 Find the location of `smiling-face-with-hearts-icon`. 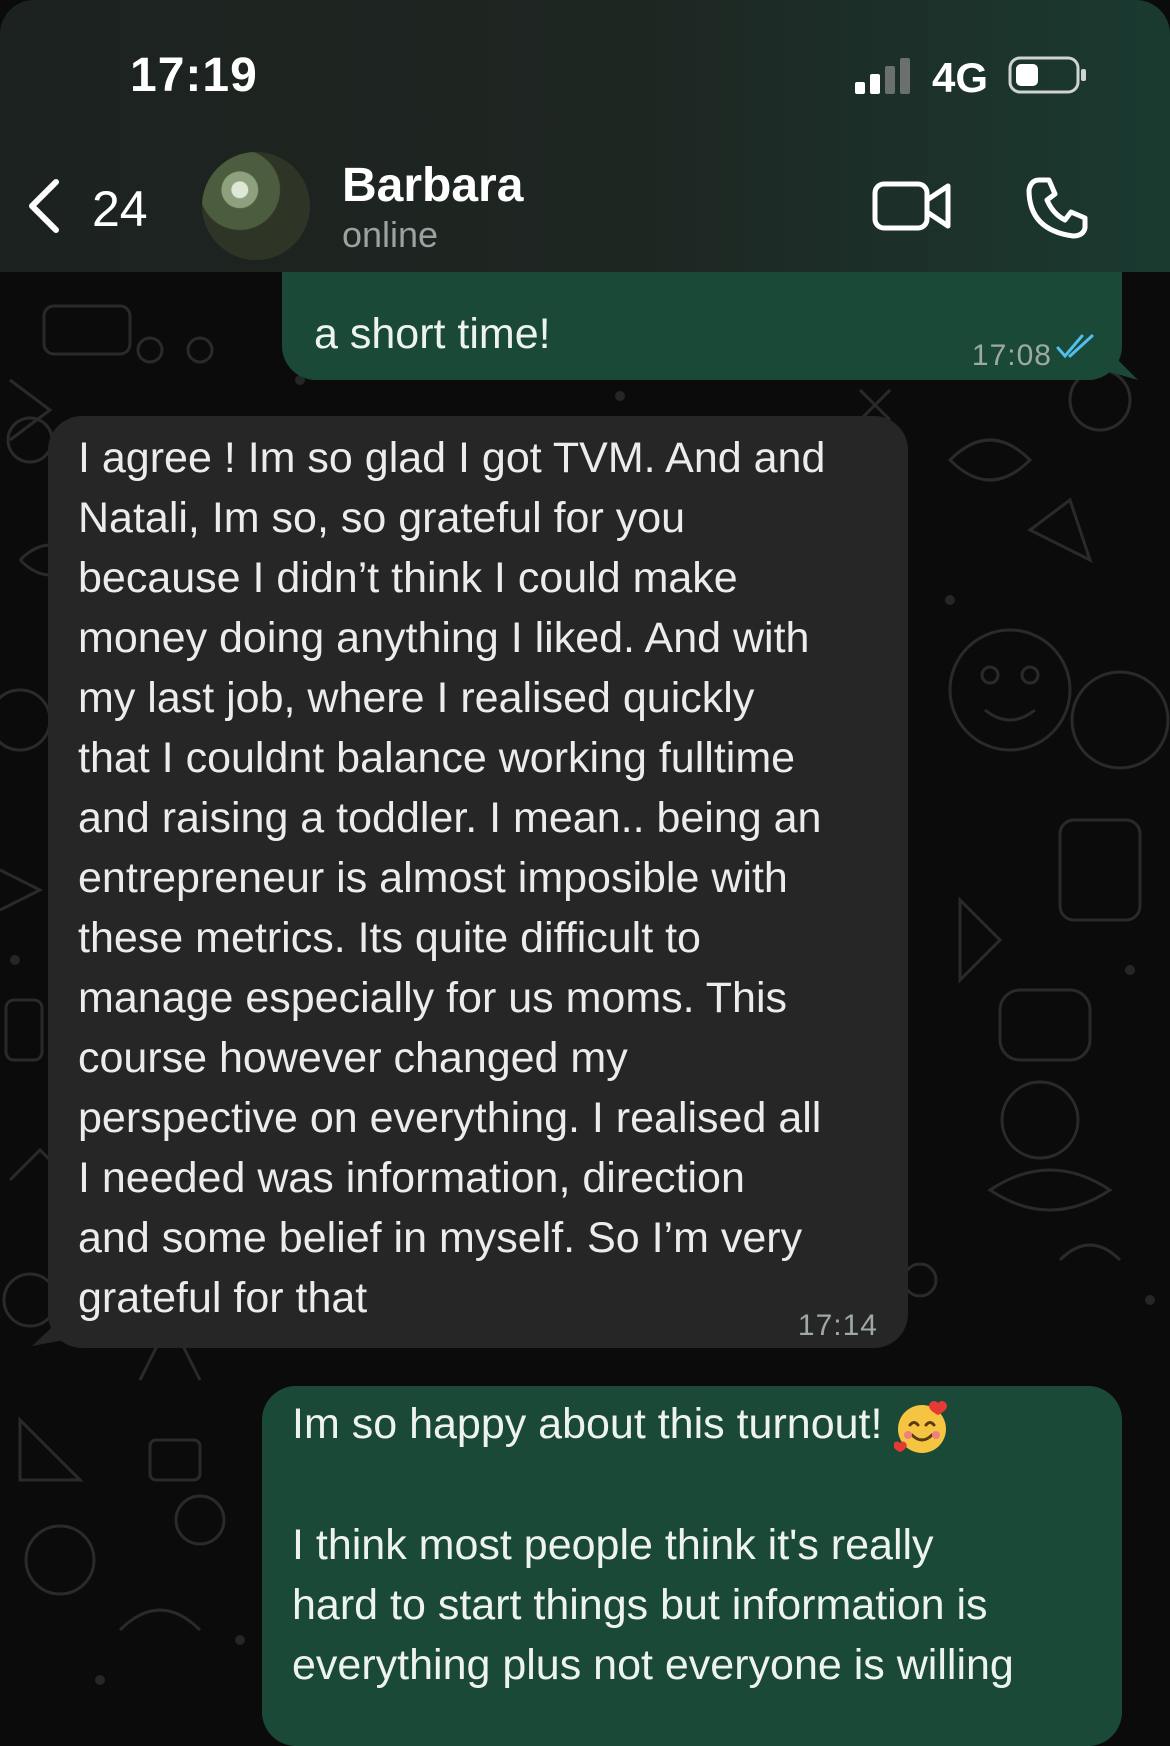

smiling-face-with-hearts-icon is located at coordinates (921, 1426).